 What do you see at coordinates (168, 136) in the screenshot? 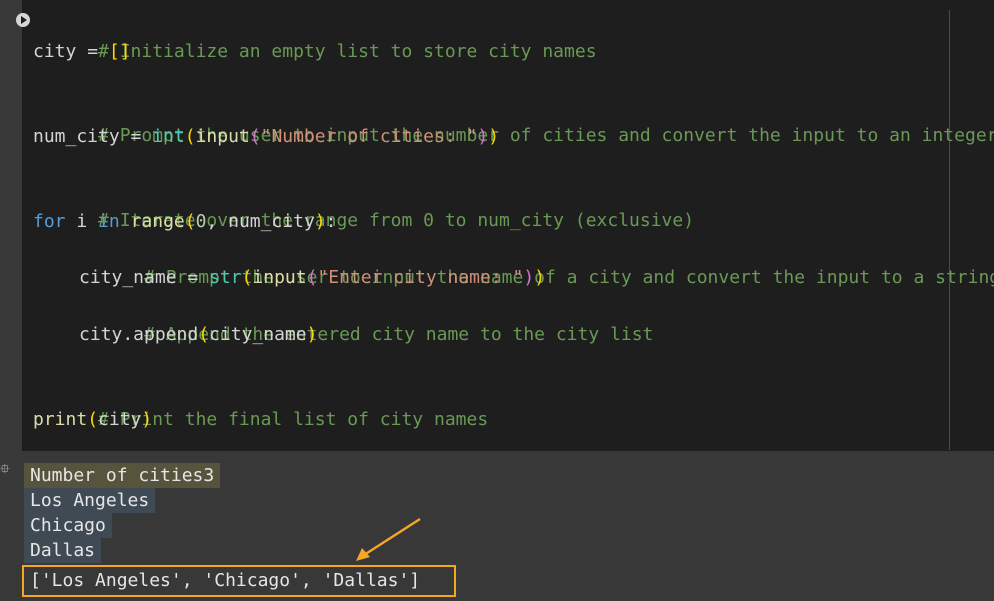
I see `code-token: int` at bounding box center [168, 136].